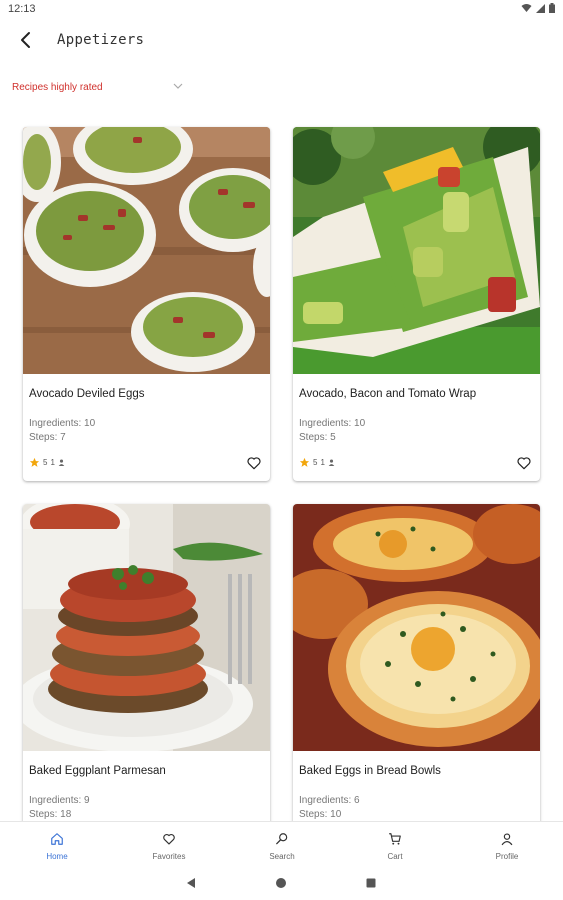 The image size is (563, 900). What do you see at coordinates (178, 86) in the screenshot?
I see `chevron-down-icon` at bounding box center [178, 86].